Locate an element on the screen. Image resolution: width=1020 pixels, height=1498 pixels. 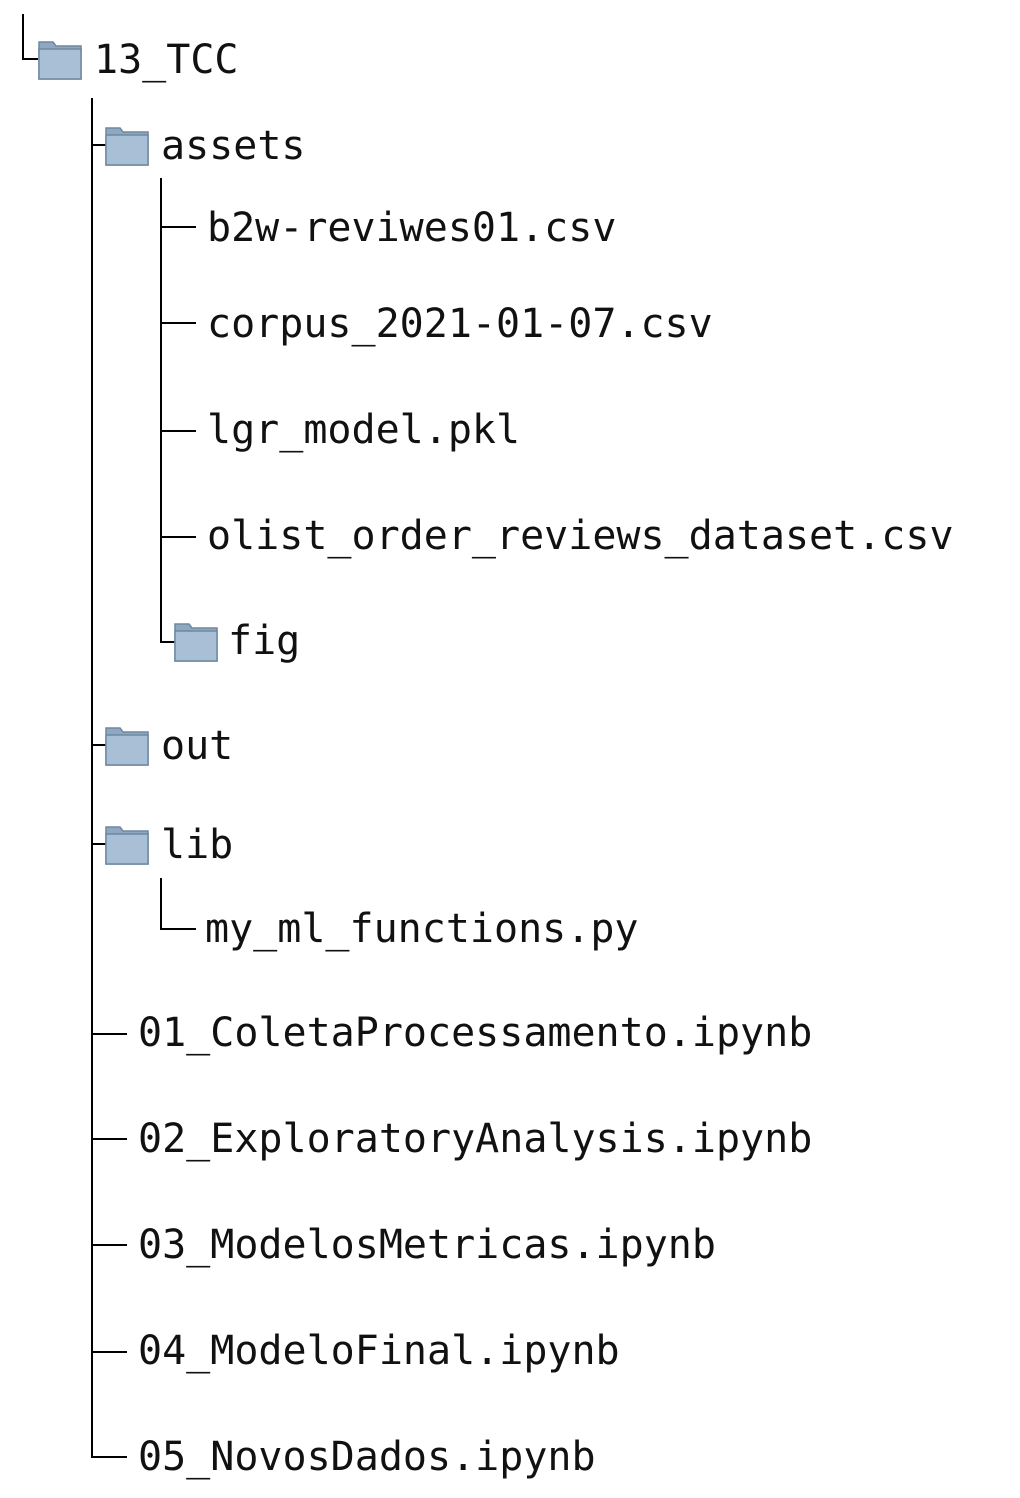
file-label-notebook-01: 01_ColetaProcessamento.ipynb is located at coordinates (475, 1033).